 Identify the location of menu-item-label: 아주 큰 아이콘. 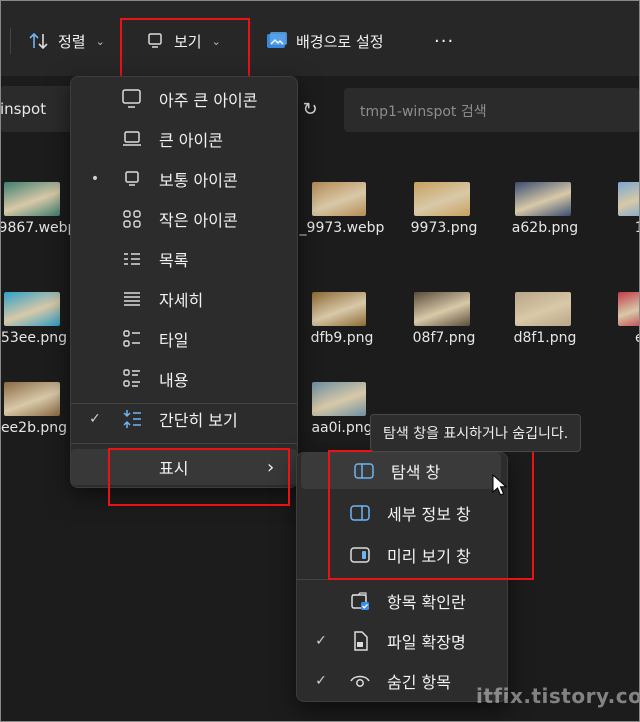
(208, 100).